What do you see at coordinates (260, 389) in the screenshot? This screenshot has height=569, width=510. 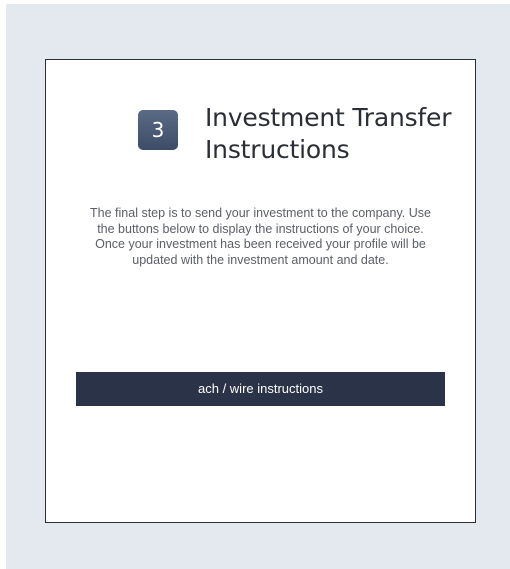 I see `ach-wire-instructions-button: ach / wire instructions` at bounding box center [260, 389].